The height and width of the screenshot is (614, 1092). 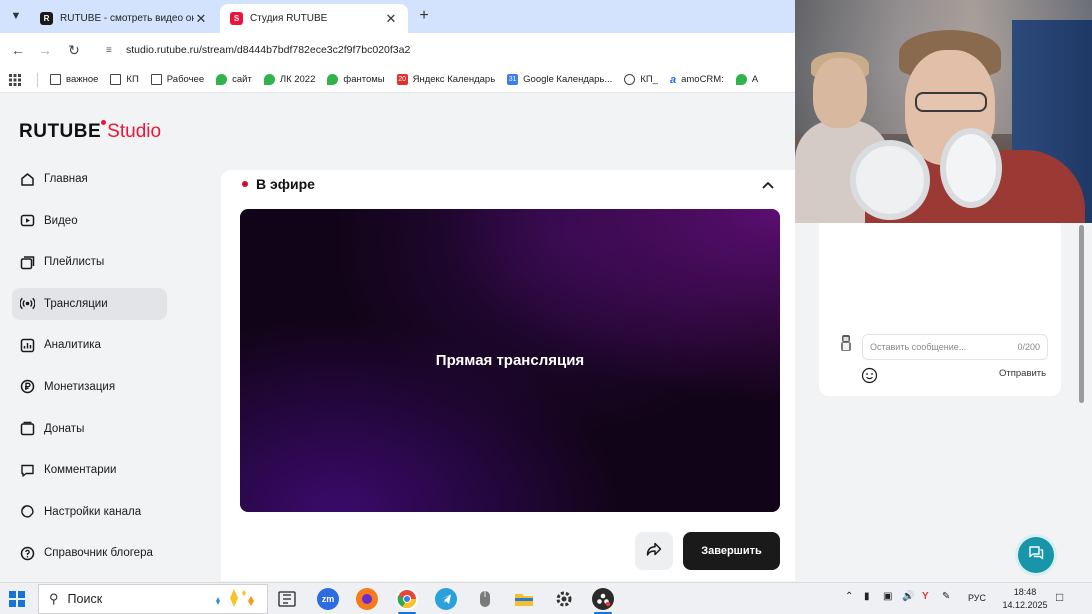 I want to click on share-arrow-icon, so click(x=654, y=551).